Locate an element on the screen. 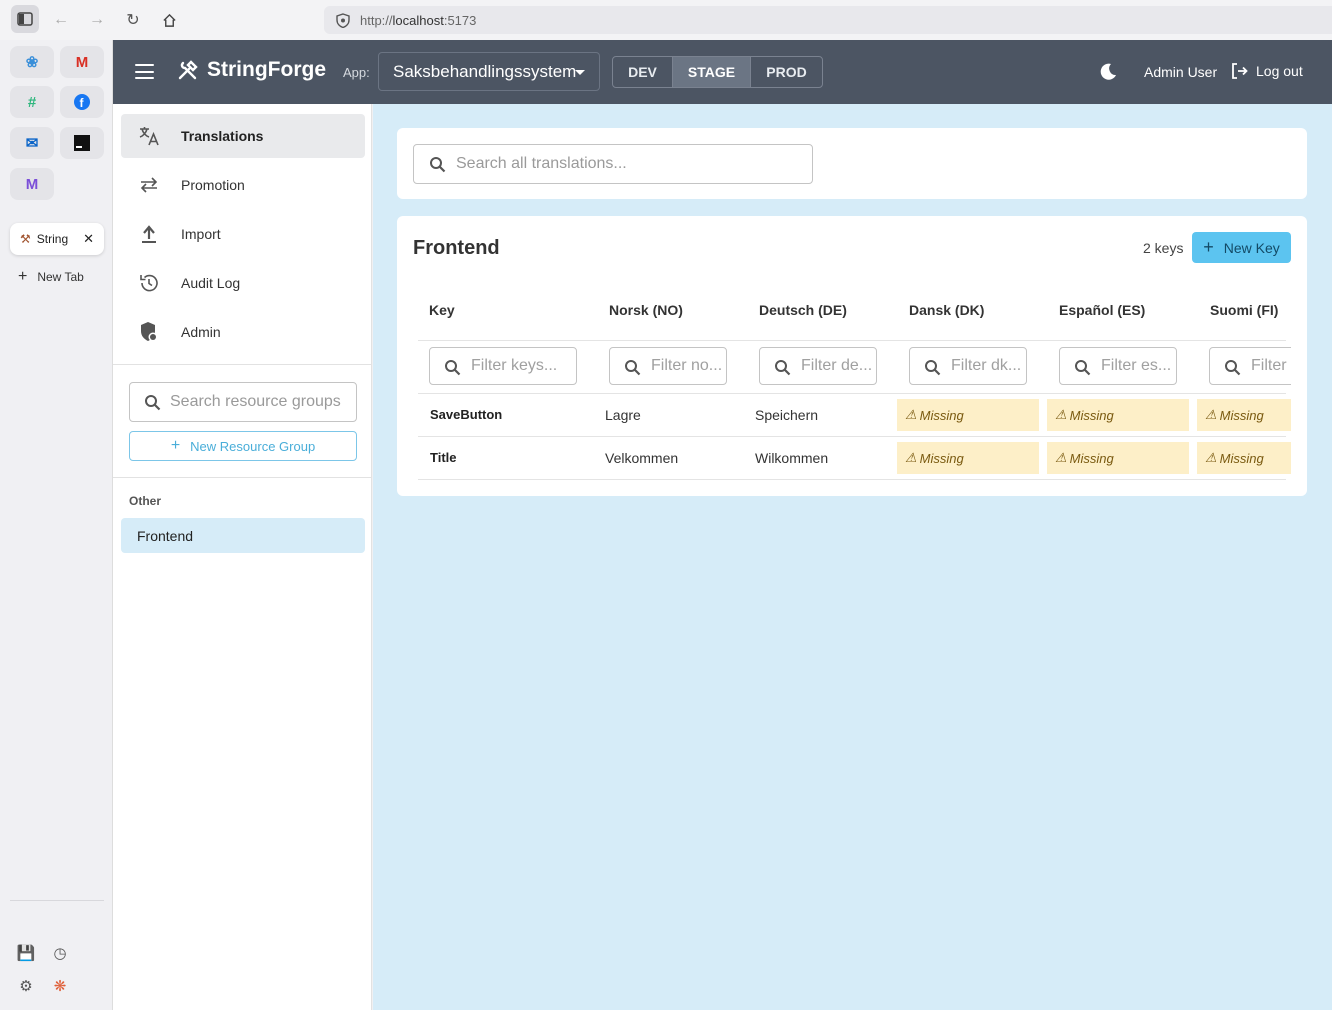  env-stage-button: STAGE is located at coordinates (712, 72).